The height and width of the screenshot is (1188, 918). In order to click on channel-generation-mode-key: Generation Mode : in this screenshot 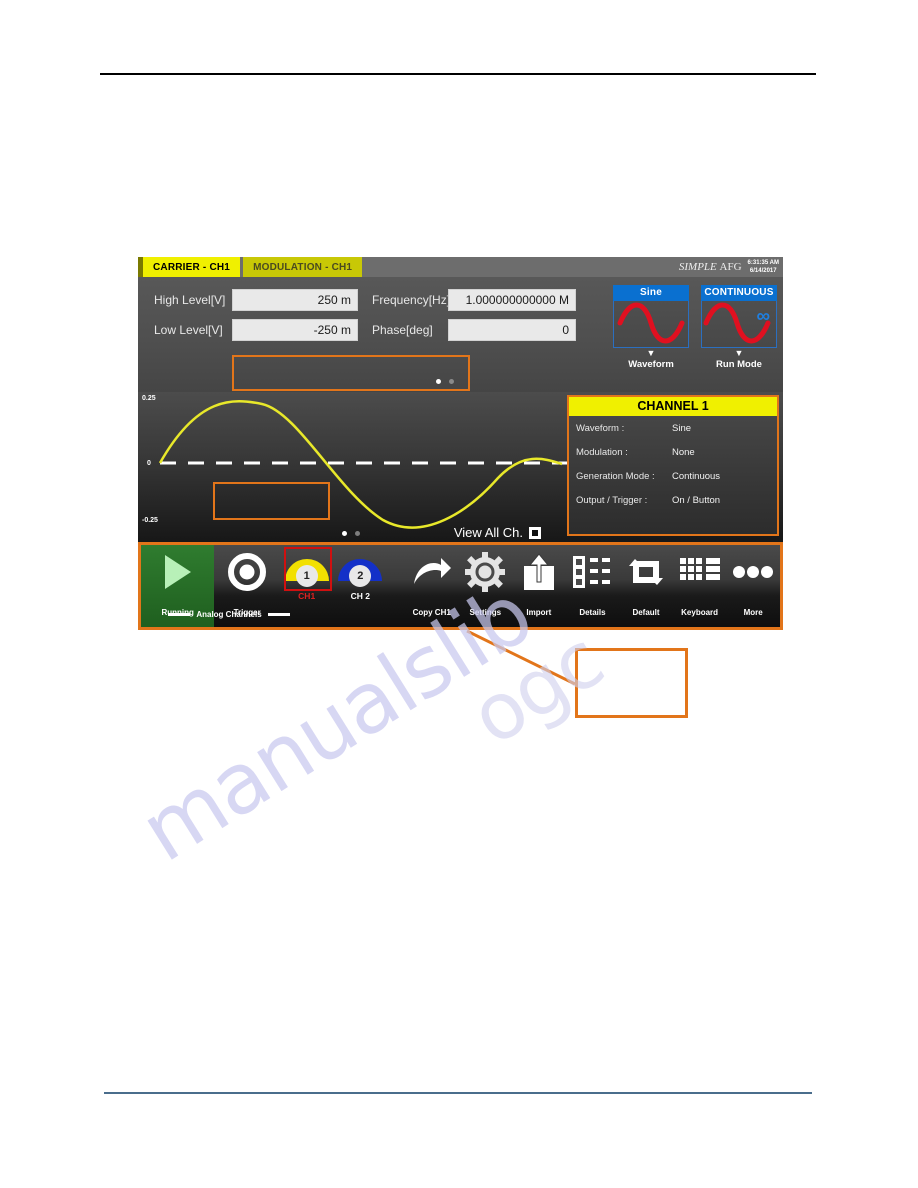, I will do `click(615, 476)`.